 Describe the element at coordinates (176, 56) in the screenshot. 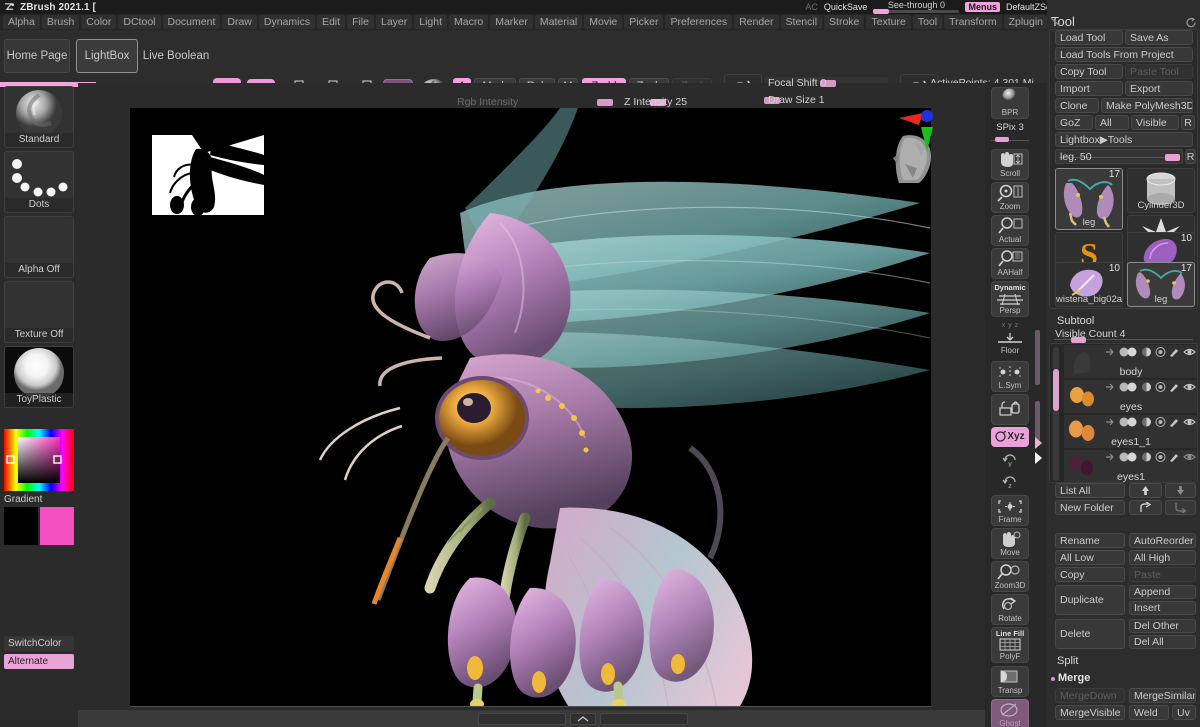

I see `live-boolean-button: Live Boolean` at that location.